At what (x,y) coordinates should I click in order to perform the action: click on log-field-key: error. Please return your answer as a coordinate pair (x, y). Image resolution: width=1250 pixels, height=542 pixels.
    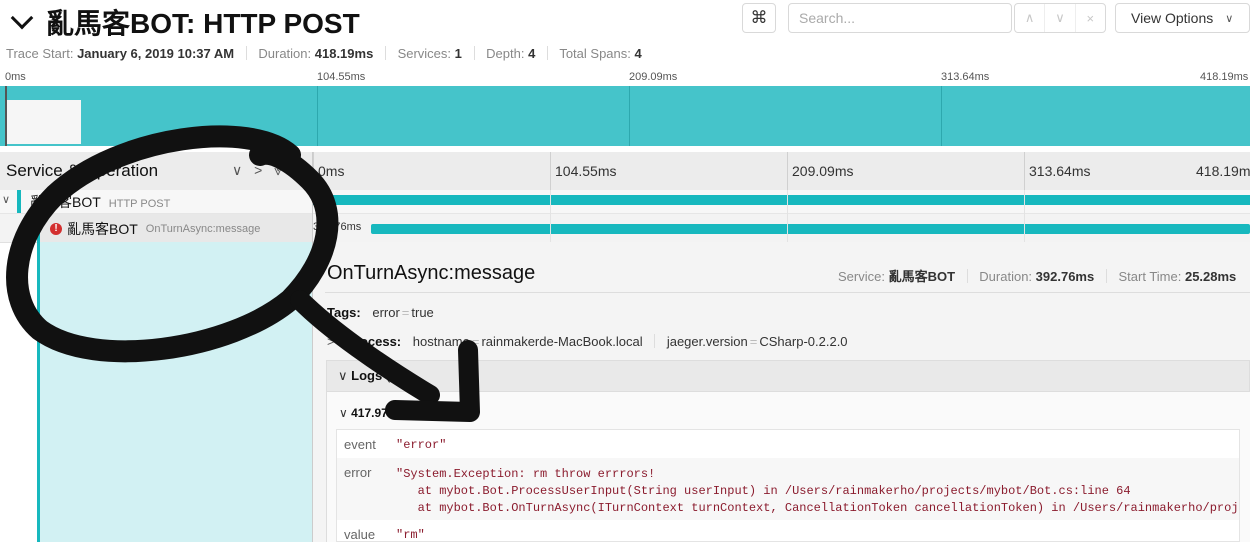
    Looking at the image, I should click on (358, 472).